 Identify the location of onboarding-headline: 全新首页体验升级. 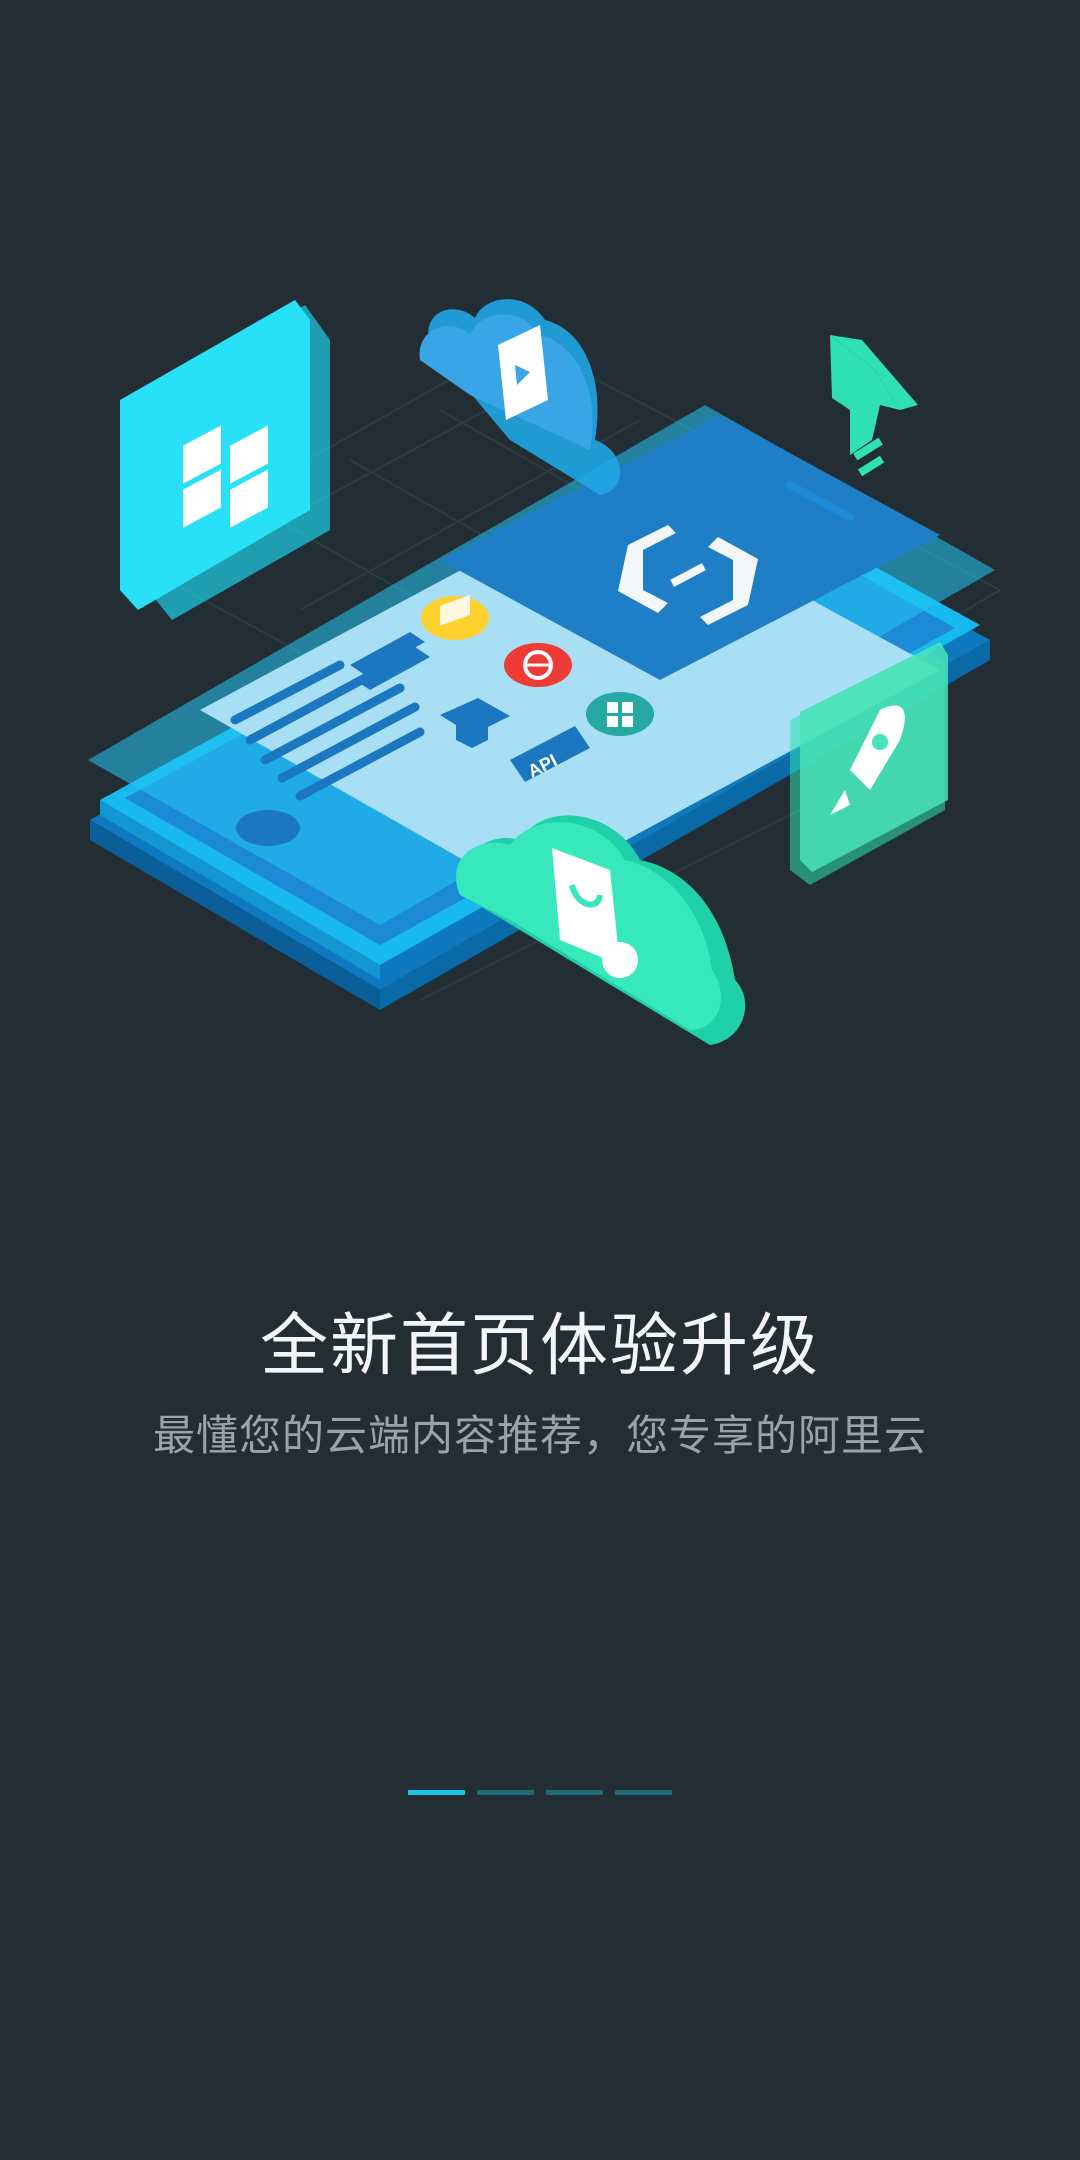
(539, 1346).